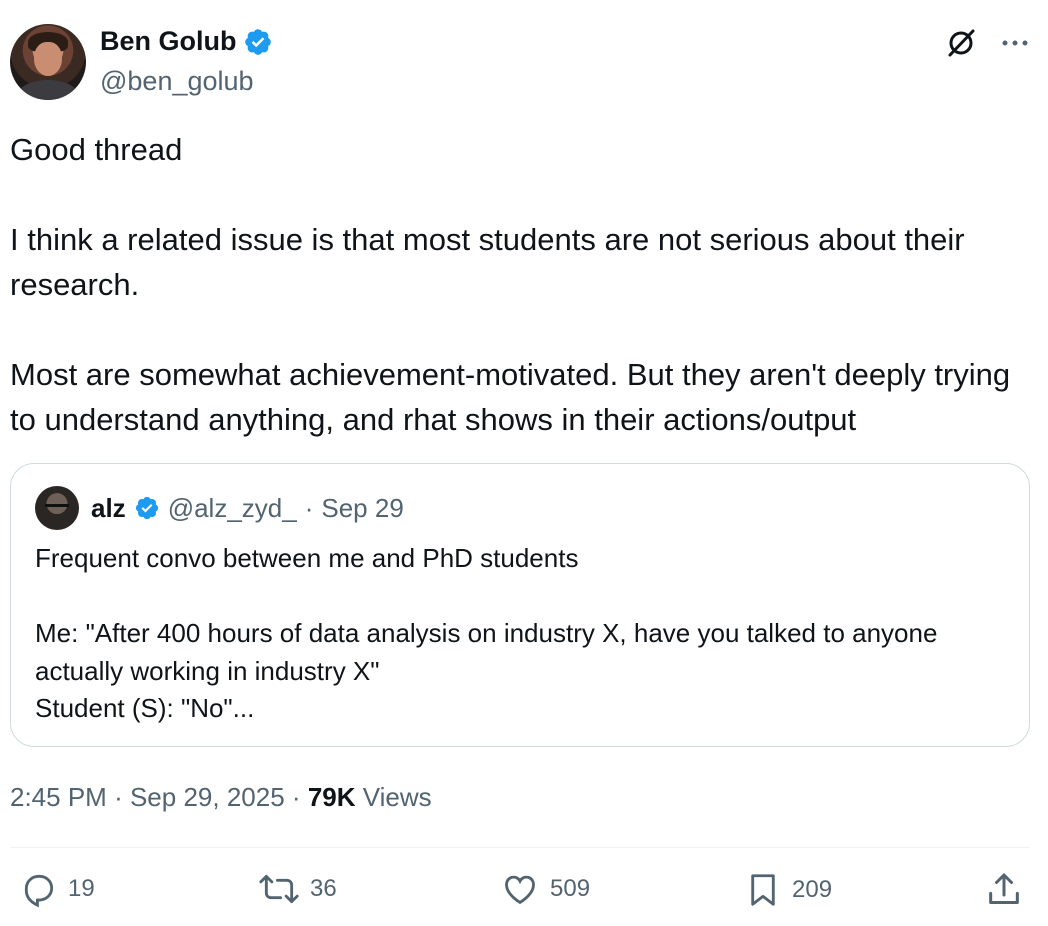 Image resolution: width=1048 pixels, height=926 pixels. I want to click on author-display-name: Ben Golub, so click(168, 41).